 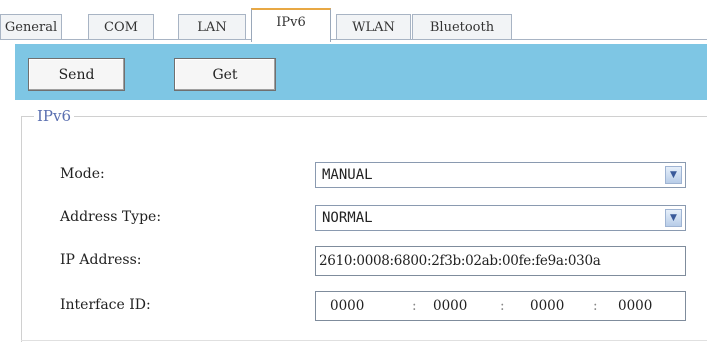 I want to click on send-button: Send, so click(x=76, y=74).